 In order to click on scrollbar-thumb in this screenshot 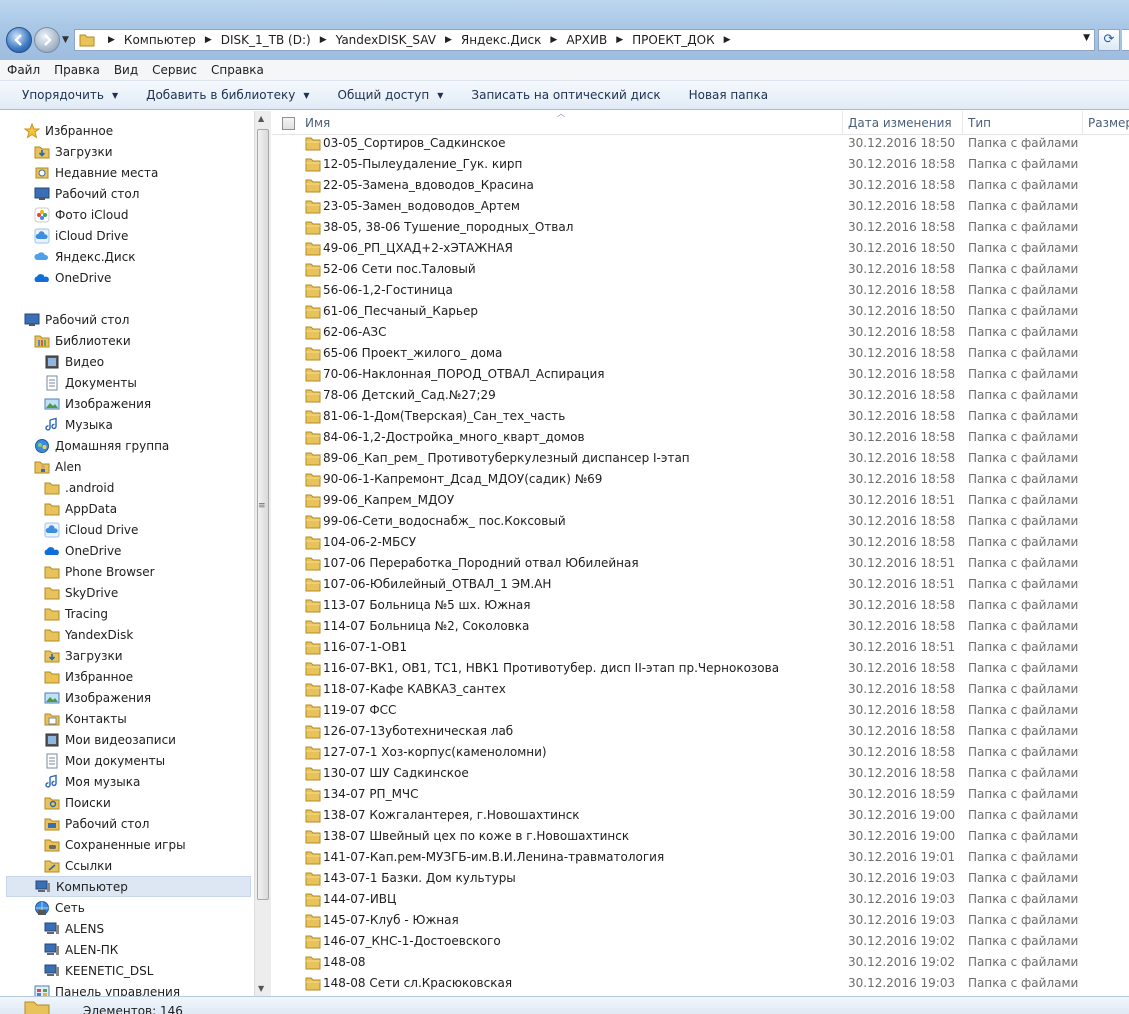, I will do `click(263, 514)`.